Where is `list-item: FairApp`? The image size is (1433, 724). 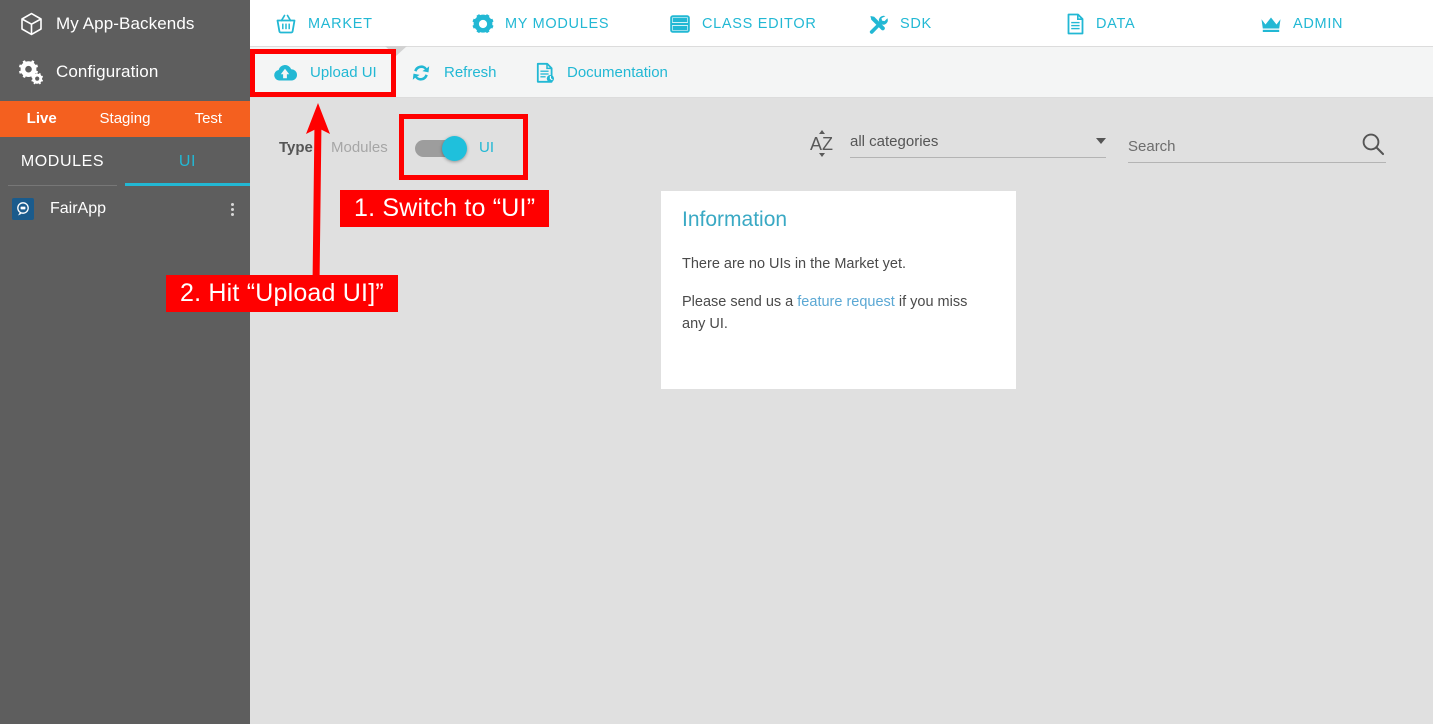 list-item: FairApp is located at coordinates (125, 209).